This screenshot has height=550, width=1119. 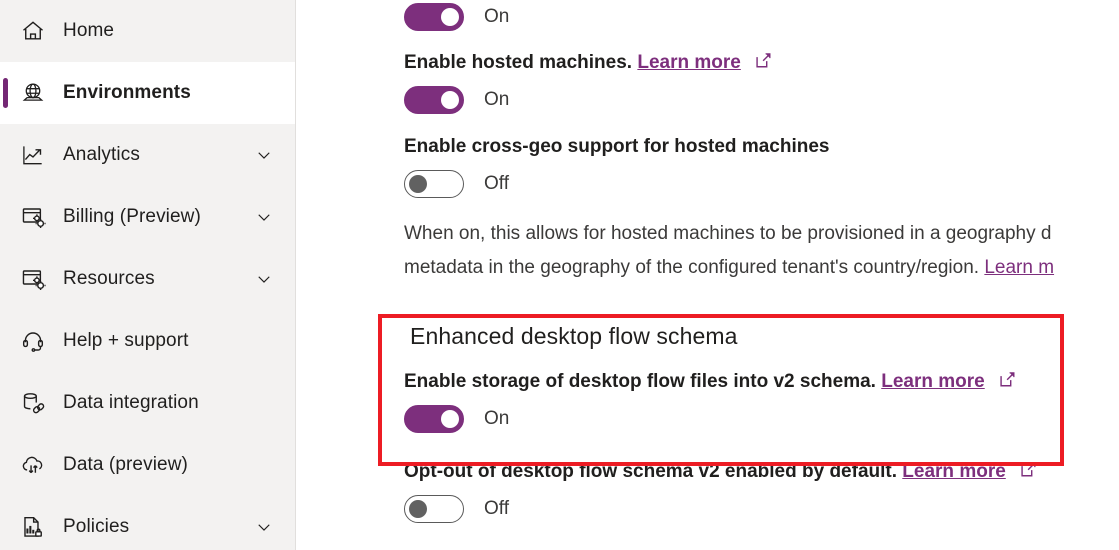 What do you see at coordinates (434, 419) in the screenshot?
I see `toggle-enable-v2-schema` at bounding box center [434, 419].